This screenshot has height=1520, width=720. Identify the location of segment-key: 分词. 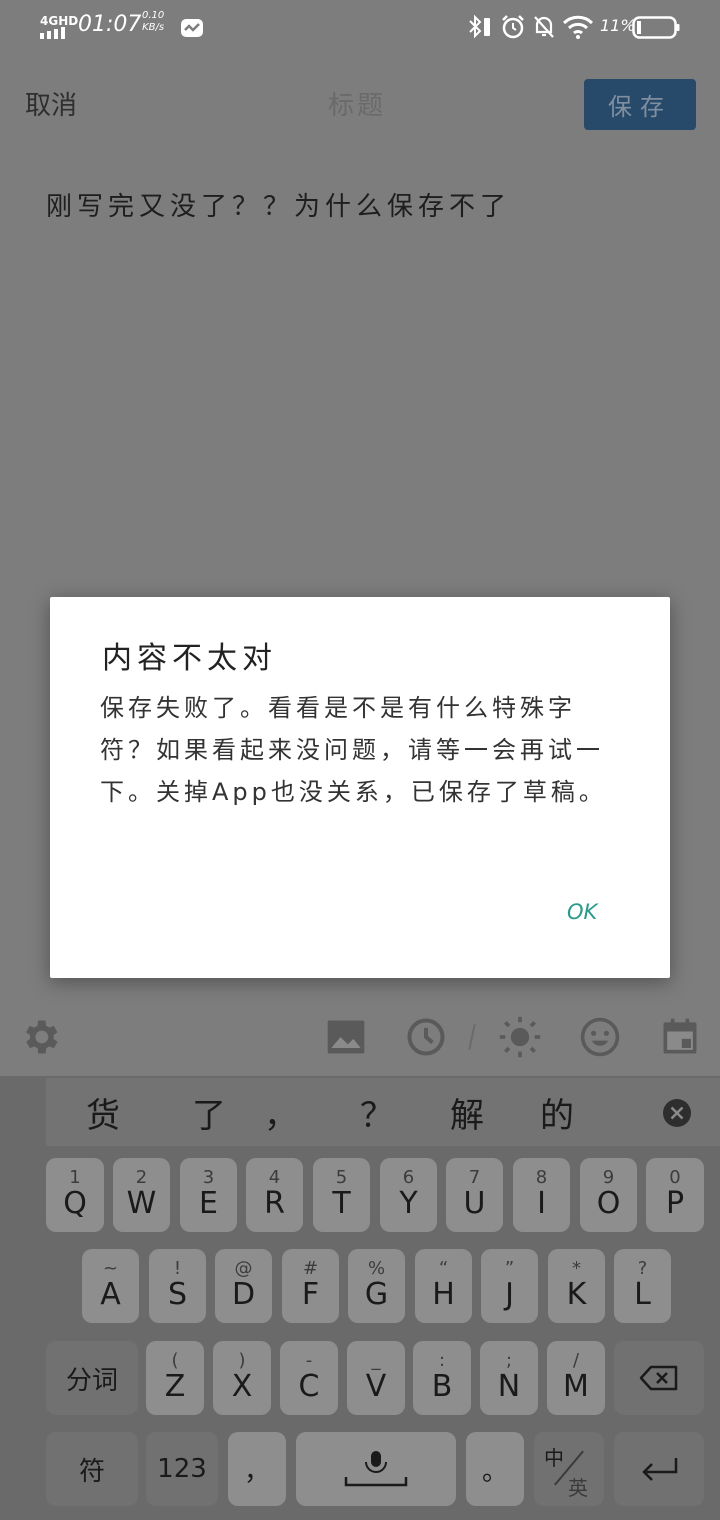
(92, 1378).